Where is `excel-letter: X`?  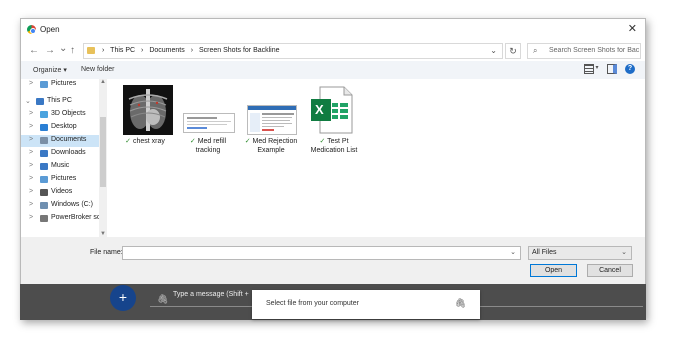
excel-letter: X is located at coordinates (319, 109).